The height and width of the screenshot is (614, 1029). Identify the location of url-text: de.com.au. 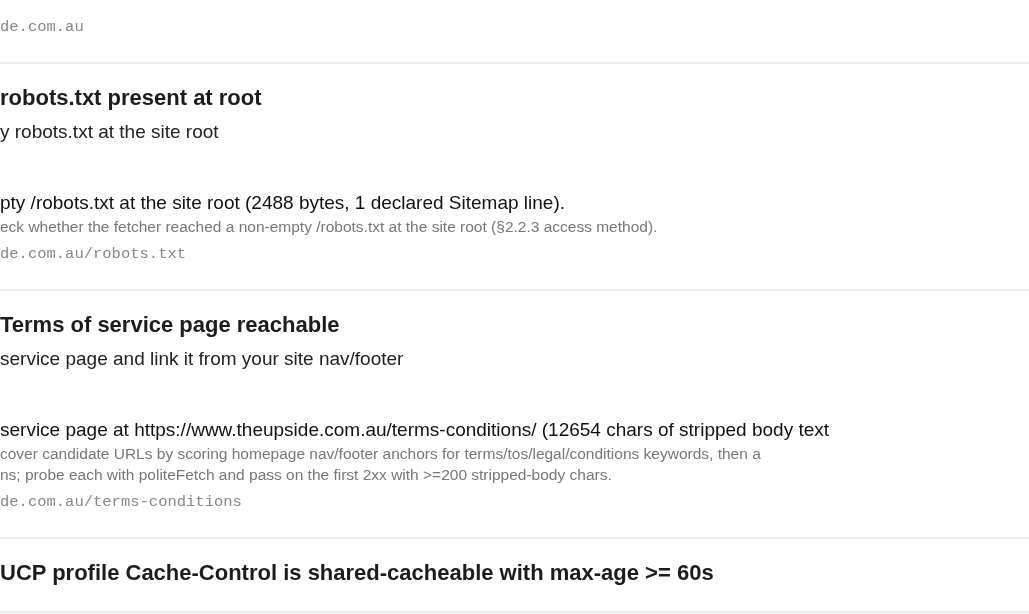
(42, 27).